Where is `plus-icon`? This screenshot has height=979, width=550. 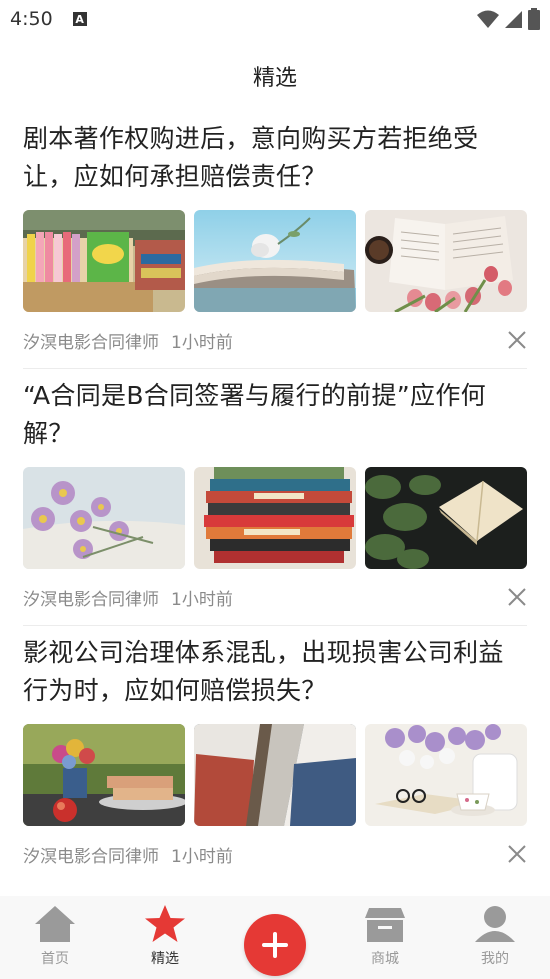 plus-icon is located at coordinates (275, 945).